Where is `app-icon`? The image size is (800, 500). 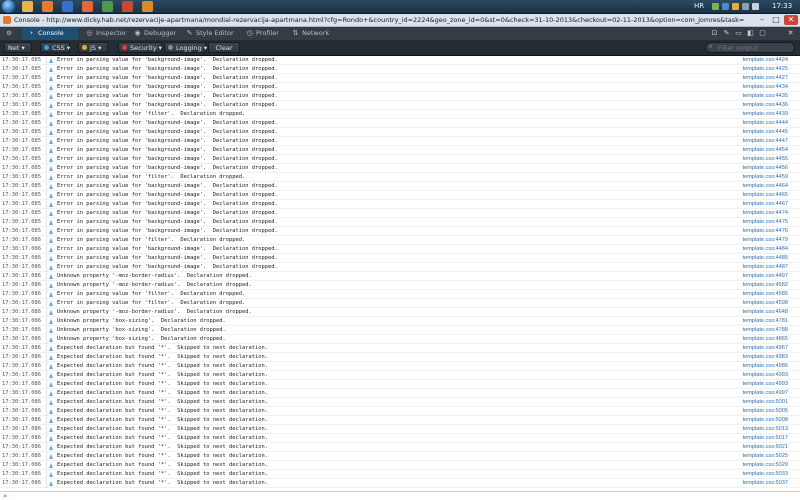 app-icon is located at coordinates (127, 6).